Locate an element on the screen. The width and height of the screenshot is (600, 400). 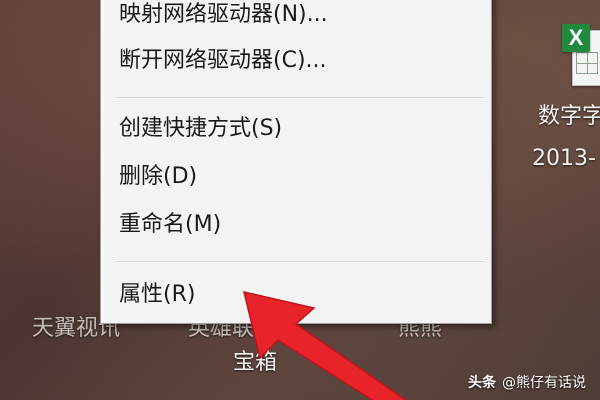
menu-item-delete: 删除(D) is located at coordinates (302, 177).